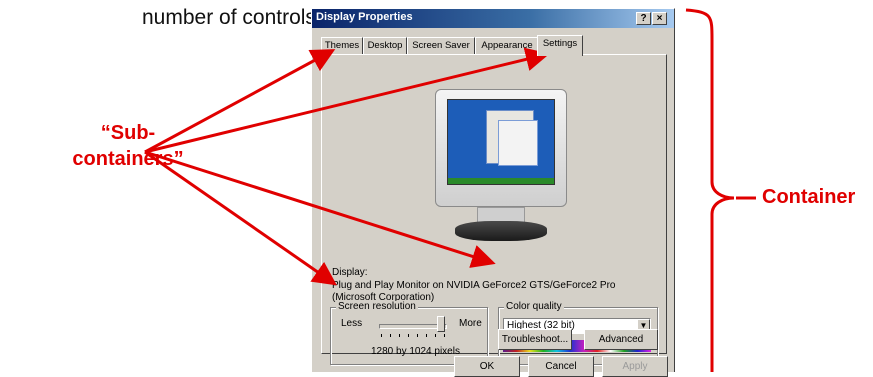 The image size is (873, 377). What do you see at coordinates (347, 100) in the screenshot?
I see `arrow-to-settings-tab` at bounding box center [347, 100].